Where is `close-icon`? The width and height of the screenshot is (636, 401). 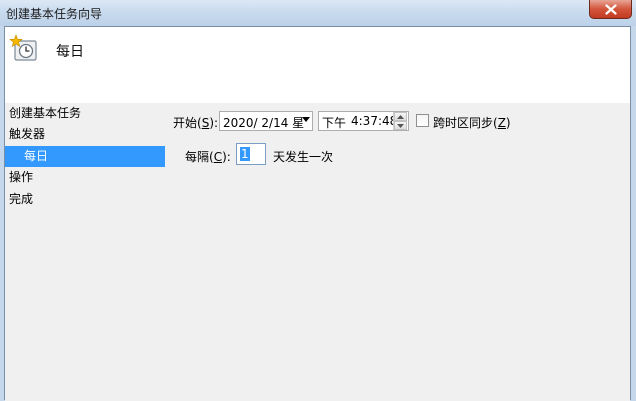
close-icon is located at coordinates (610, 9).